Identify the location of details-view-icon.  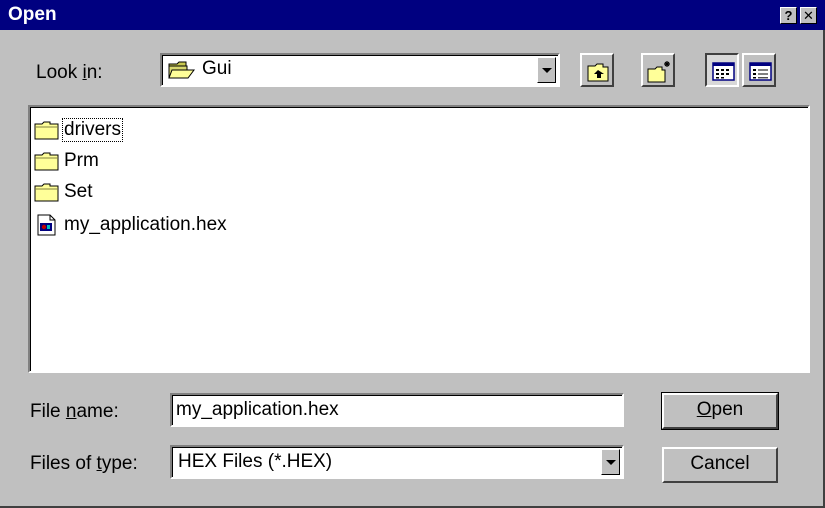
(760, 71).